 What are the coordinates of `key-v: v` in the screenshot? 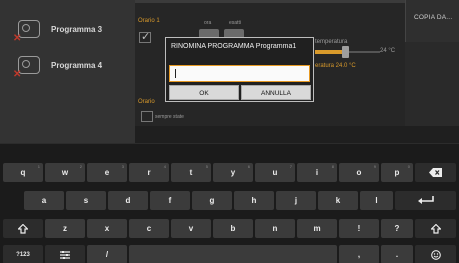 It's located at (191, 228).